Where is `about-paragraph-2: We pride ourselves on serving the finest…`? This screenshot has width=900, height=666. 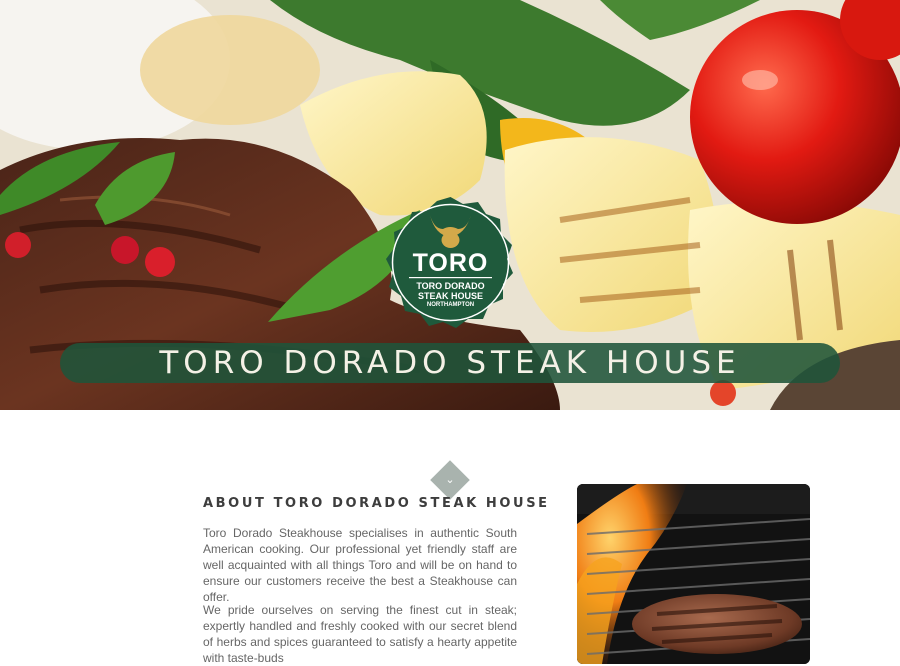
about-paragraph-2: We pride ourselves on serving the finest… is located at coordinates (360, 634).